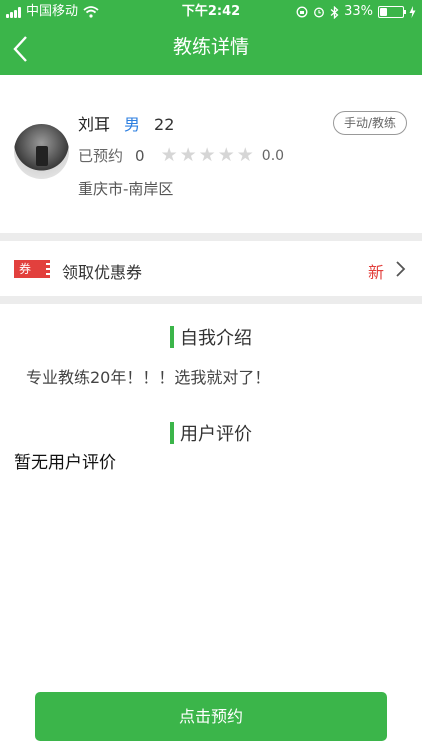 The width and height of the screenshot is (422, 750). I want to click on reviews-title: 用户评价, so click(216, 434).